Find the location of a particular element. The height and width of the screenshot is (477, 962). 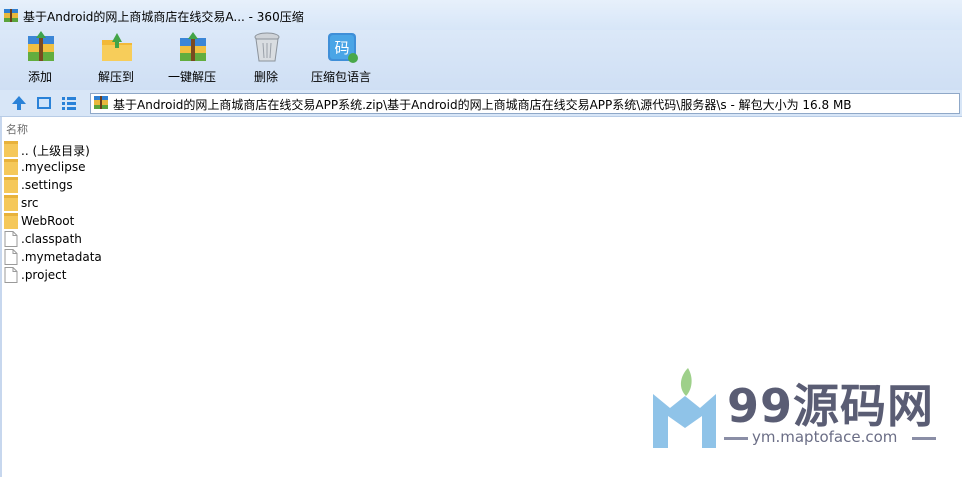

list-item-webroot: WebRoot is located at coordinates (103, 221).